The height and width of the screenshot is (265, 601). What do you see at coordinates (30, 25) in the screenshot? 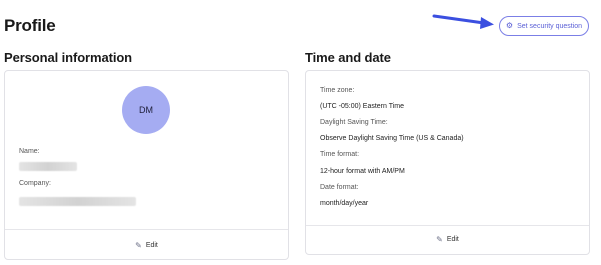
I see `page-title: Profile` at bounding box center [30, 25].